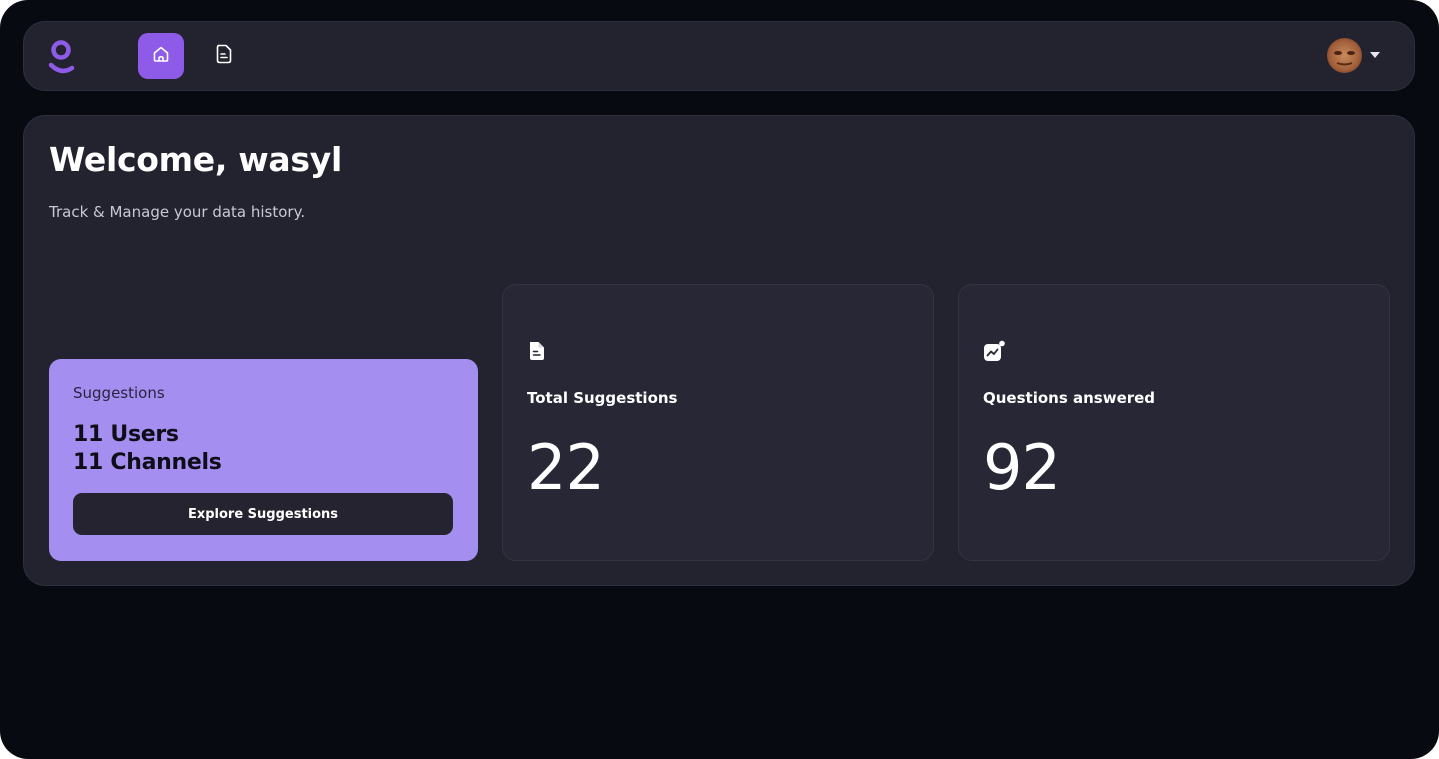 The width and height of the screenshot is (1439, 759). Describe the element at coordinates (147, 462) in the screenshot. I see `suggestions-channels-count: 11 Channels` at that location.